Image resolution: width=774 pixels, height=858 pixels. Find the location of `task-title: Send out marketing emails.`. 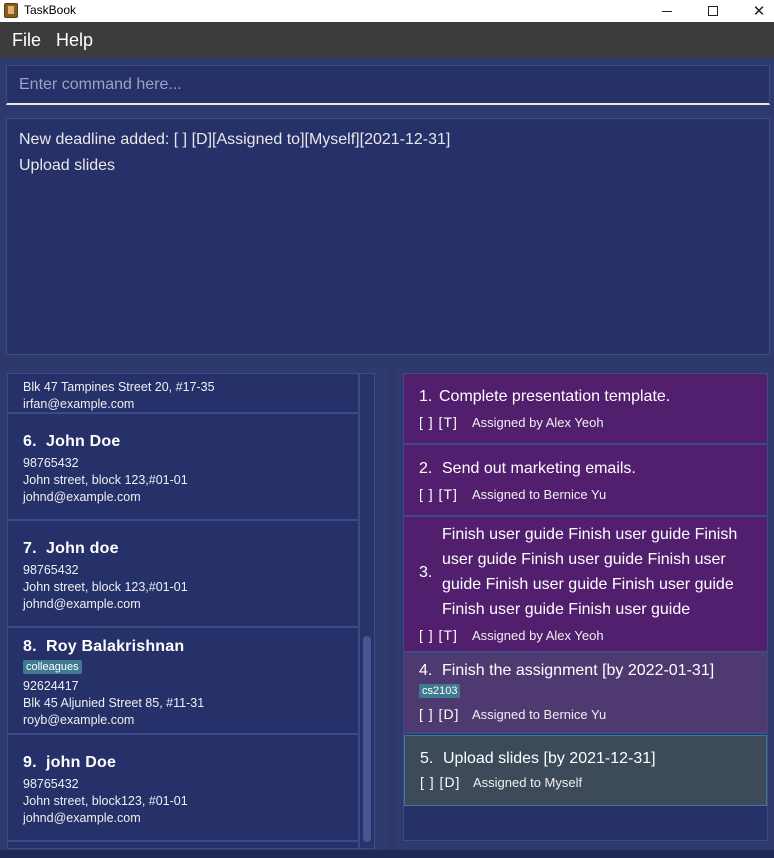

task-title: Send out marketing emails. is located at coordinates (539, 468).